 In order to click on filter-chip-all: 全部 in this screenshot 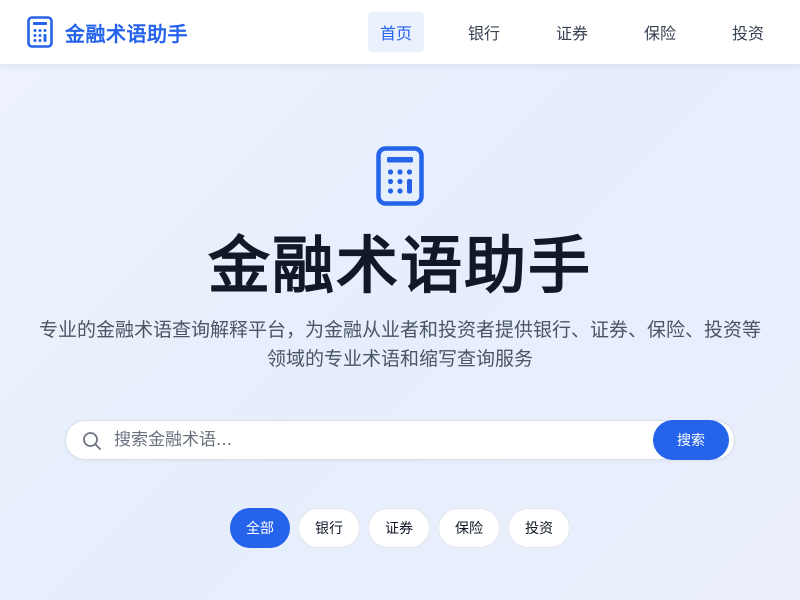, I will do `click(260, 528)`.